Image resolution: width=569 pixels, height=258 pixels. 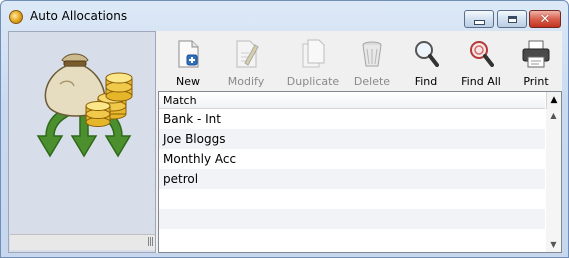 I want to click on resize-grip: |||, so click(x=150, y=242).